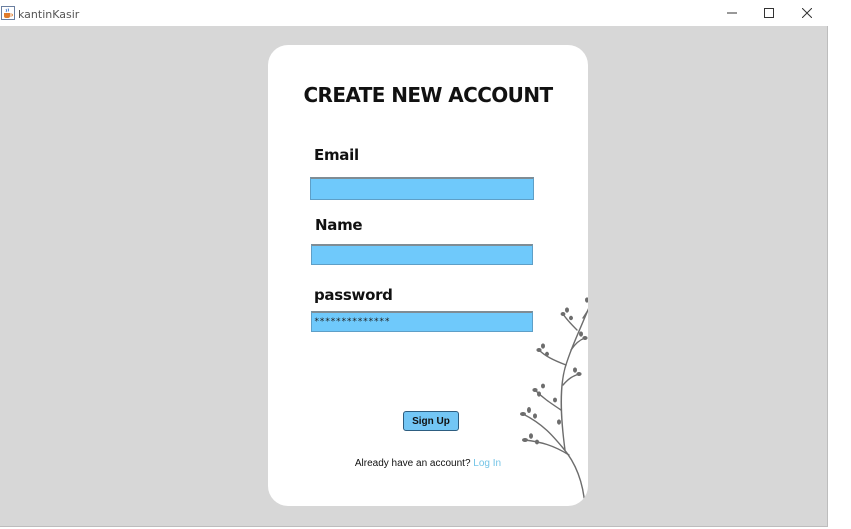  What do you see at coordinates (428, 95) in the screenshot?
I see `page-title: CREATE NEW ACCOUNT` at bounding box center [428, 95].